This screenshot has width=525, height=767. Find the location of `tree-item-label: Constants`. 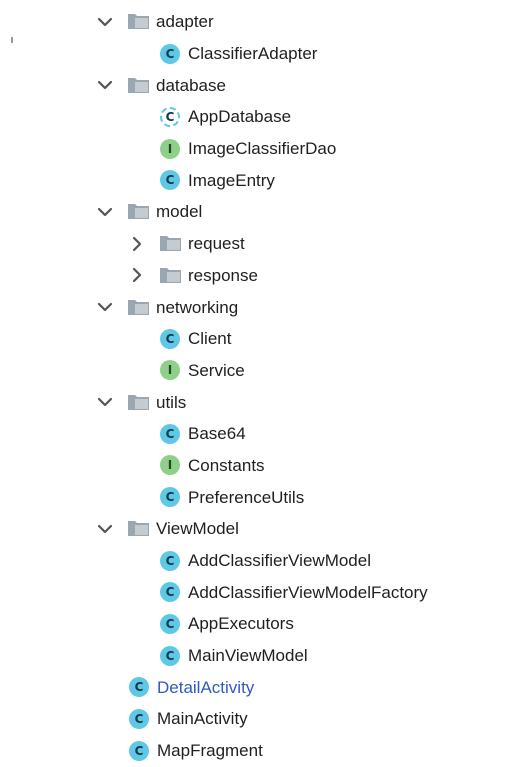

tree-item-label: Constants is located at coordinates (226, 465).